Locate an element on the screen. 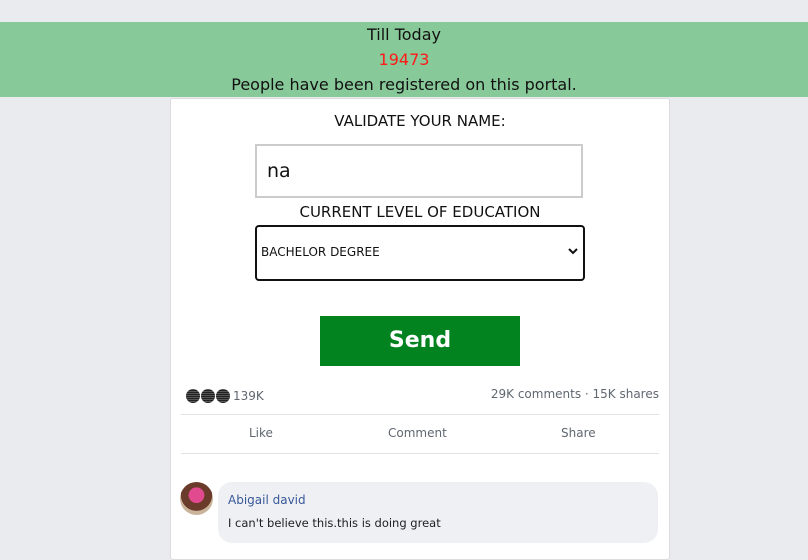 This screenshot has height=560, width=808. comment-author: Abigail david is located at coordinates (267, 500).